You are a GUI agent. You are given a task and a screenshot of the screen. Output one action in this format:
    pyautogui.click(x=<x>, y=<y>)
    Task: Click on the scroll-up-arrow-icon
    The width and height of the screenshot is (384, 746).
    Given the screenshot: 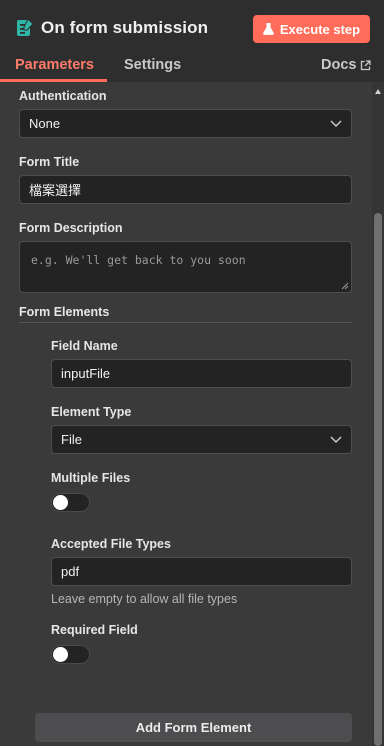 What is the action you would take?
    pyautogui.click(x=378, y=91)
    